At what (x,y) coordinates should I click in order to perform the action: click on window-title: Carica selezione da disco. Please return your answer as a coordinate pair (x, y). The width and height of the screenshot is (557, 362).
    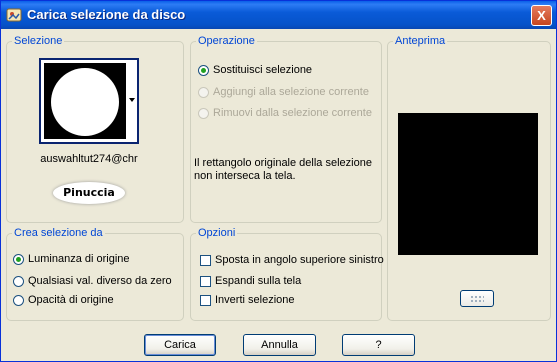
    Looking at the image, I should click on (106, 14).